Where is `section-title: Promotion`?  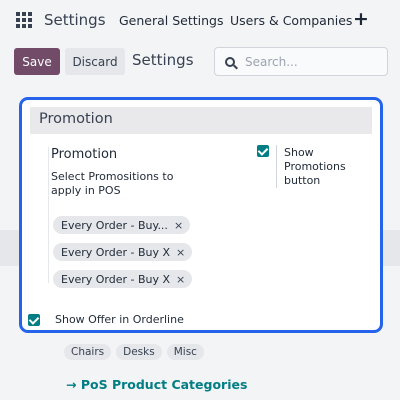 section-title: Promotion is located at coordinates (76, 119).